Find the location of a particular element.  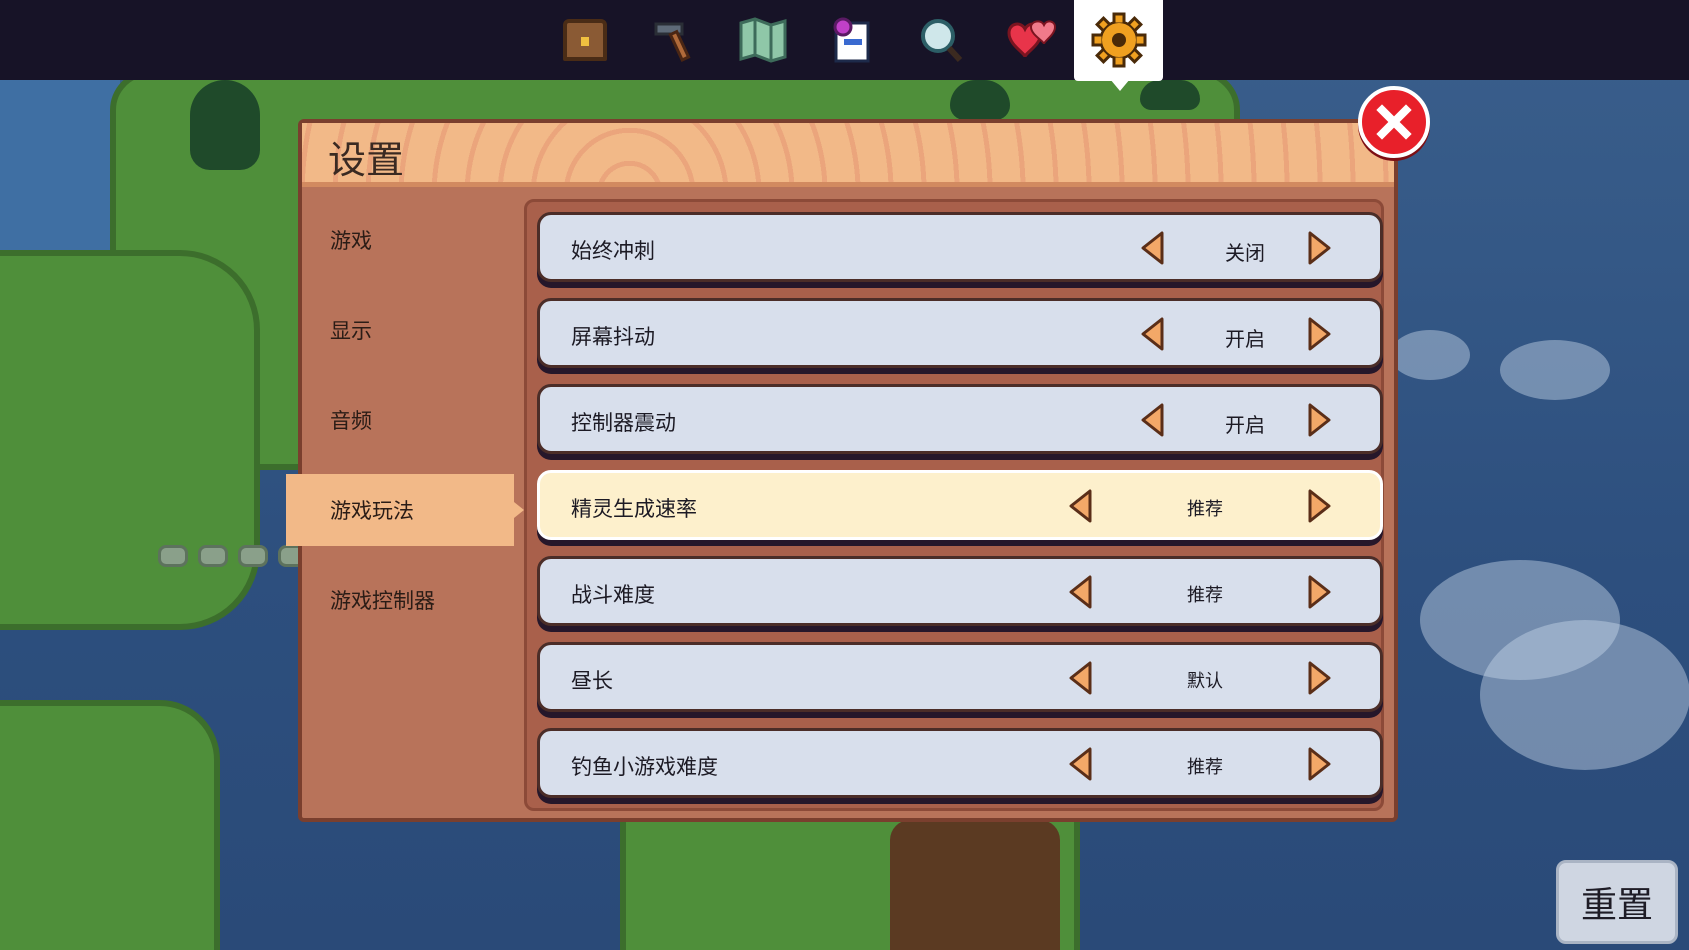

quests-tab is located at coordinates (851, 40).